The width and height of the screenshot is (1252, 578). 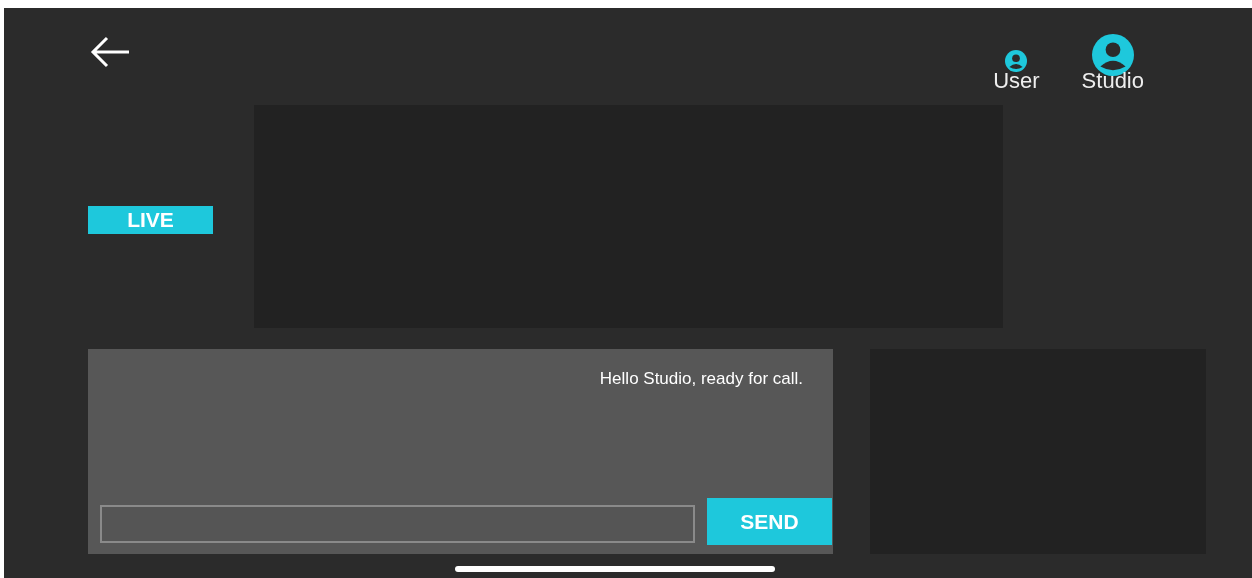 What do you see at coordinates (1112, 81) in the screenshot?
I see `participant-name: Studio` at bounding box center [1112, 81].